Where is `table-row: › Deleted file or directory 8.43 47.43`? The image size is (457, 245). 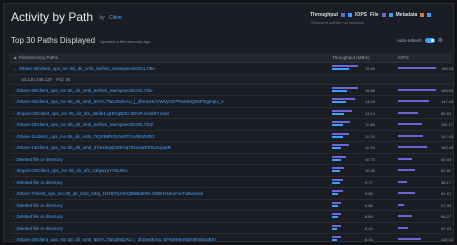
table-row: › Deleted file or directory 8.43 47.43 is located at coordinates (230, 228).